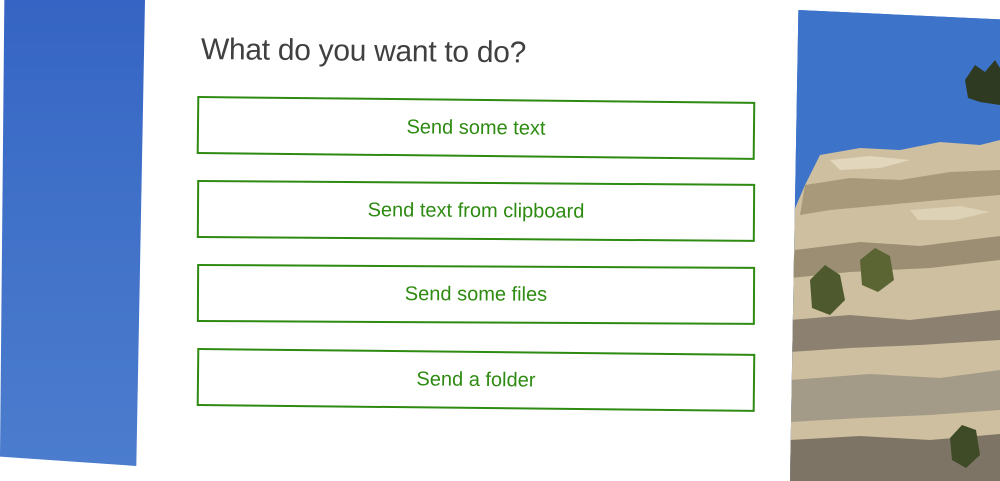  I want to click on send-clipboard-button-label: Send text from clipboard, so click(476, 210).